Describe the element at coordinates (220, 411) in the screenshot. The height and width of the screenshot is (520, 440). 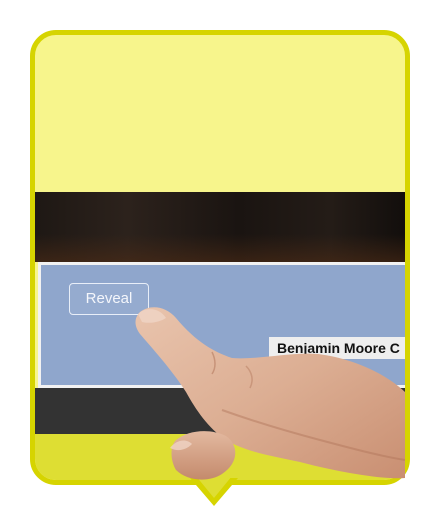
I see `toolbar-bar` at that location.